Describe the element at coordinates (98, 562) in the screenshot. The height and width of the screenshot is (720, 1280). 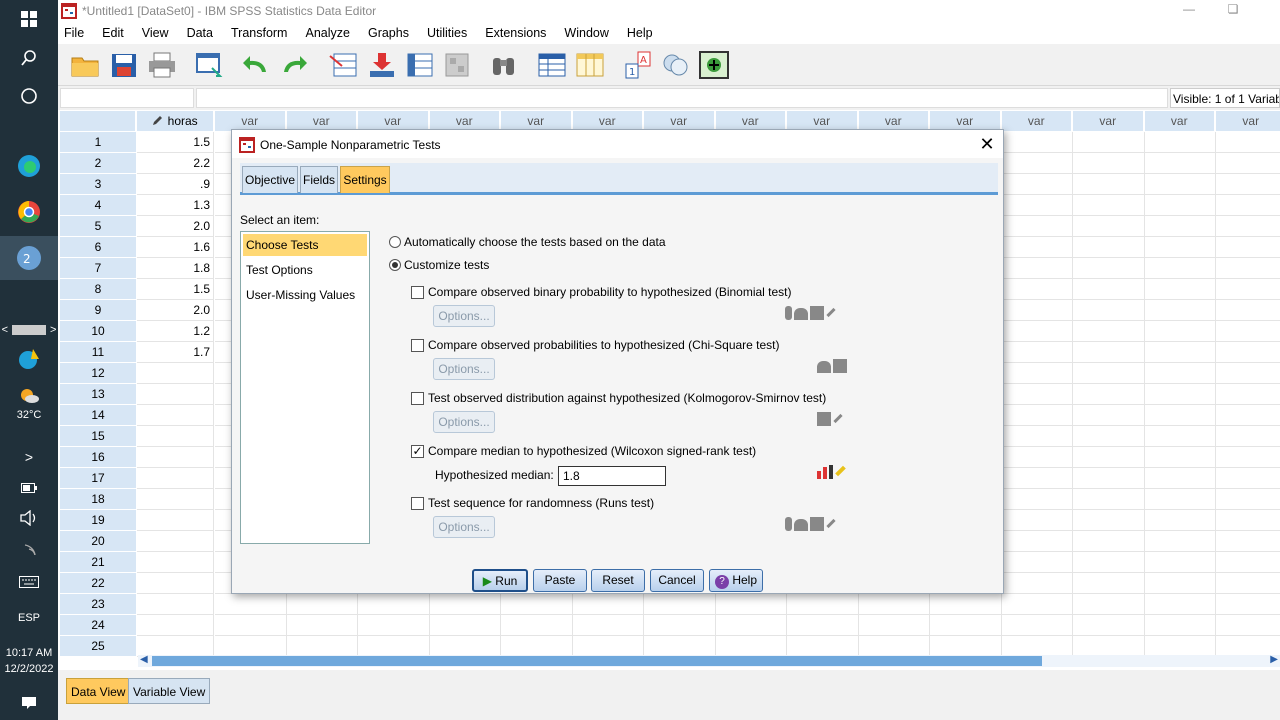
I see `row-number: 21` at that location.